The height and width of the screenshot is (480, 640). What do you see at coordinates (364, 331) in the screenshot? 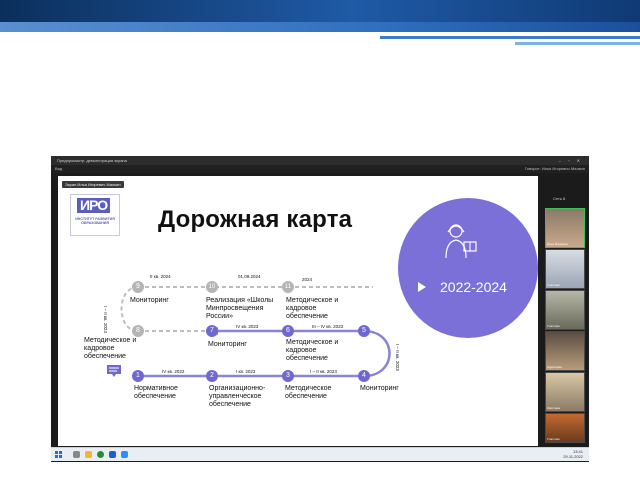
I see `roadmap-node-5: 5` at bounding box center [364, 331].